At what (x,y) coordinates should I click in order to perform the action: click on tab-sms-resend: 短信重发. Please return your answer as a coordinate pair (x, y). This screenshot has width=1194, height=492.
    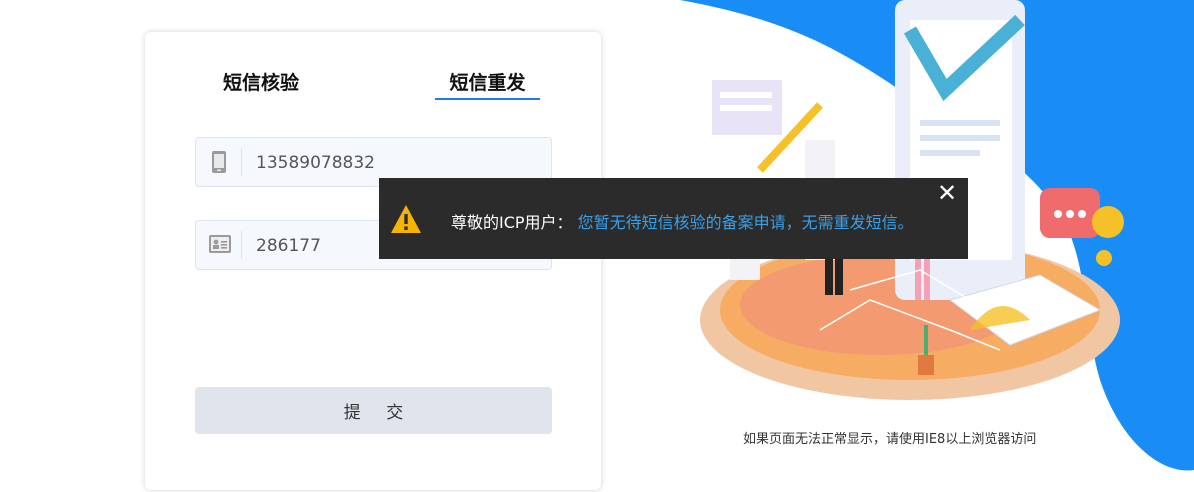
    Looking at the image, I should click on (487, 84).